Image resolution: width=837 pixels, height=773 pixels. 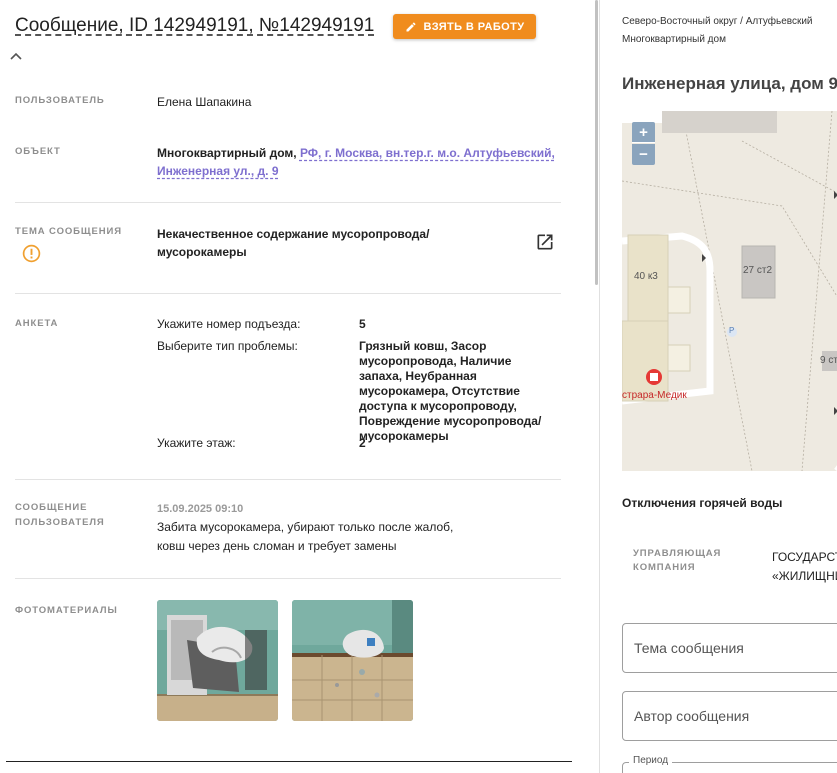 I want to click on management-company-label: УПРАВЛЯЮЩАЯ КОМПАНИЯ, so click(x=677, y=560).